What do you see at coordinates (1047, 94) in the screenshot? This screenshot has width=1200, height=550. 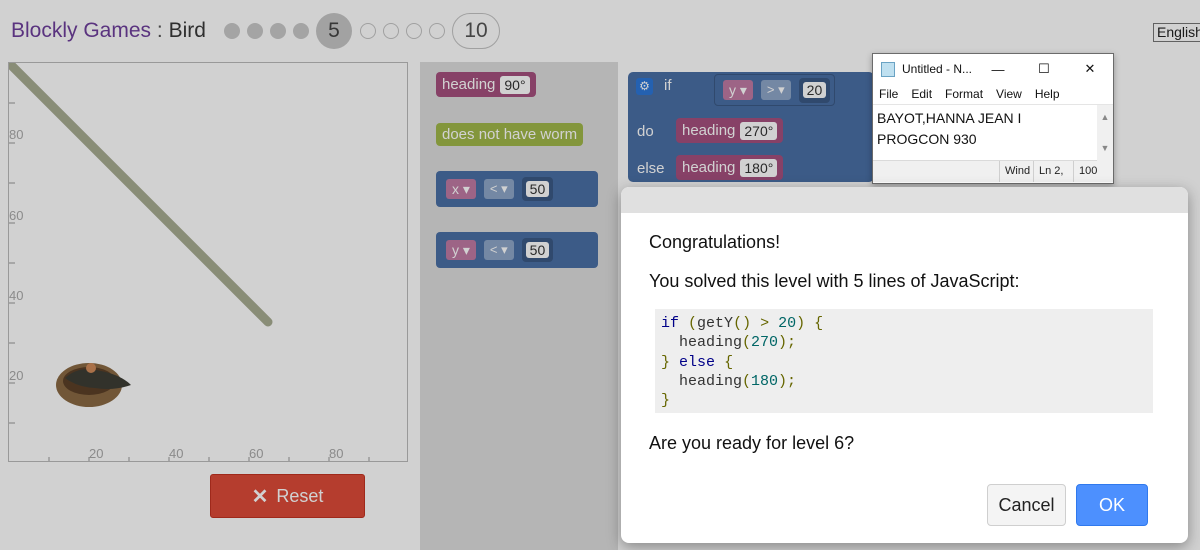 I see `menu-help: Help` at bounding box center [1047, 94].